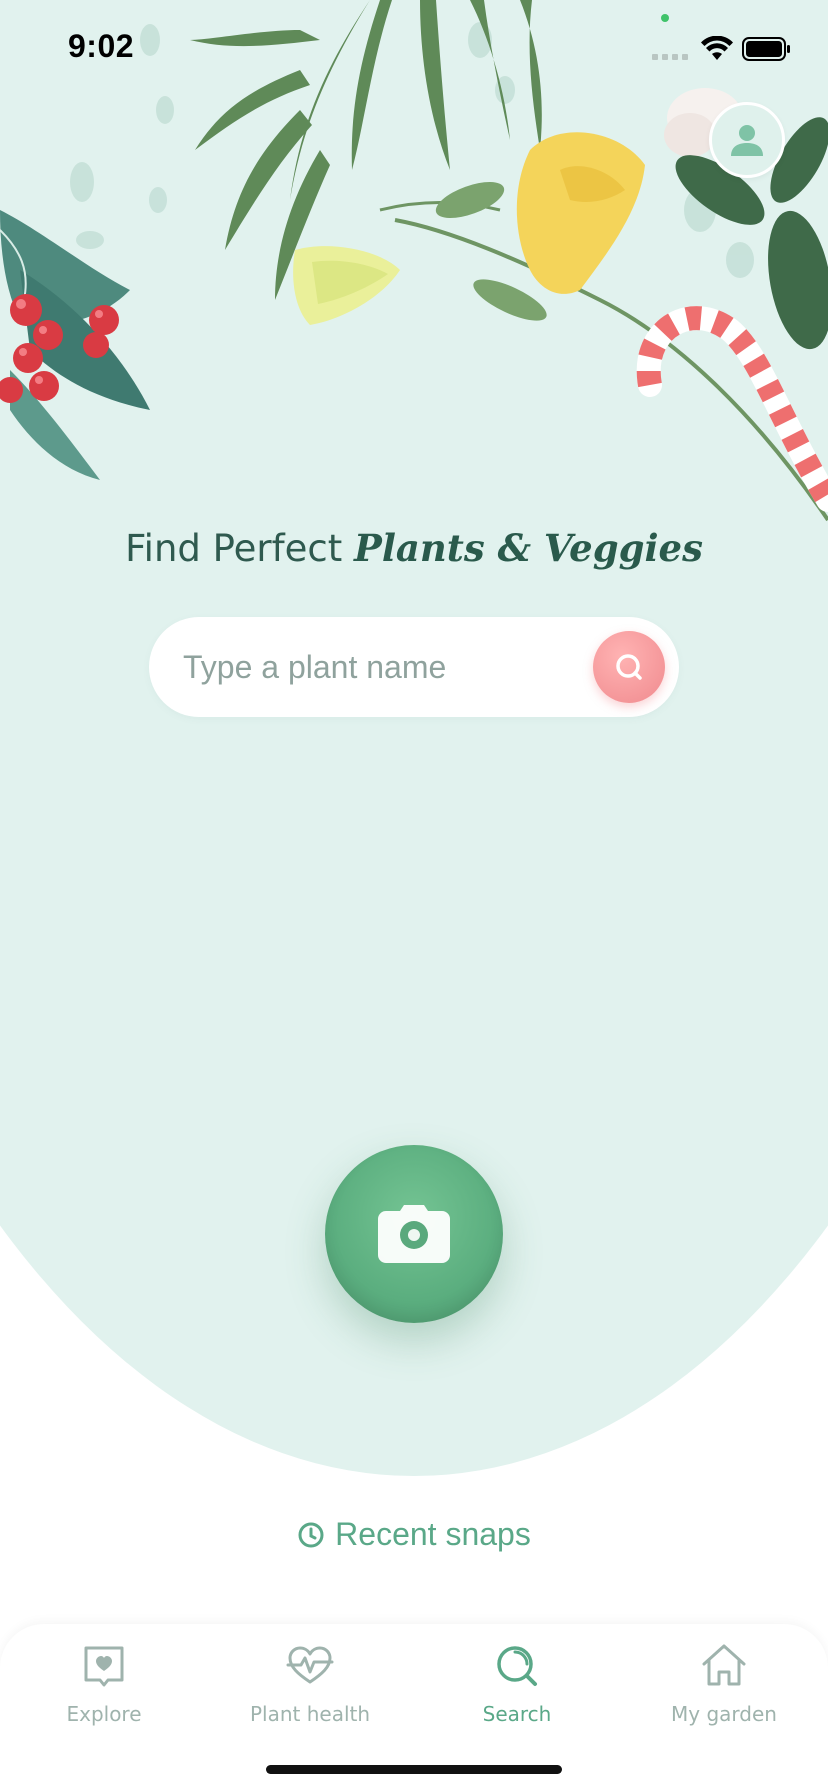  What do you see at coordinates (528, 548) in the screenshot?
I see `headline-emphasis: Plants & Veggies` at bounding box center [528, 548].